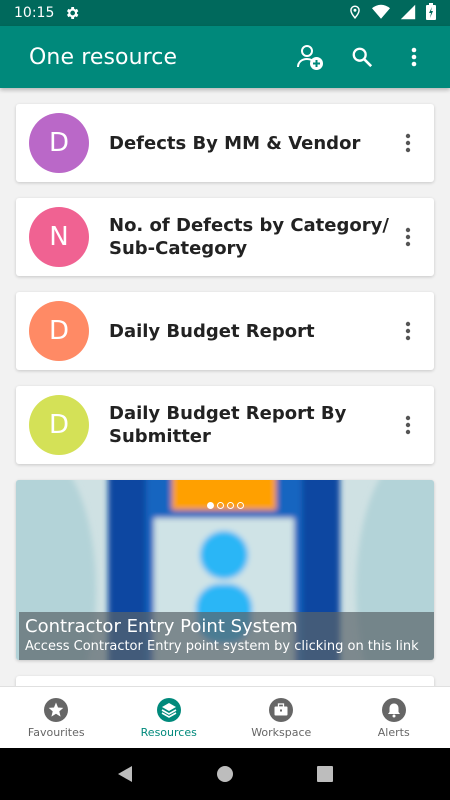 The height and width of the screenshot is (800, 450). I want to click on add-user-button, so click(310, 57).